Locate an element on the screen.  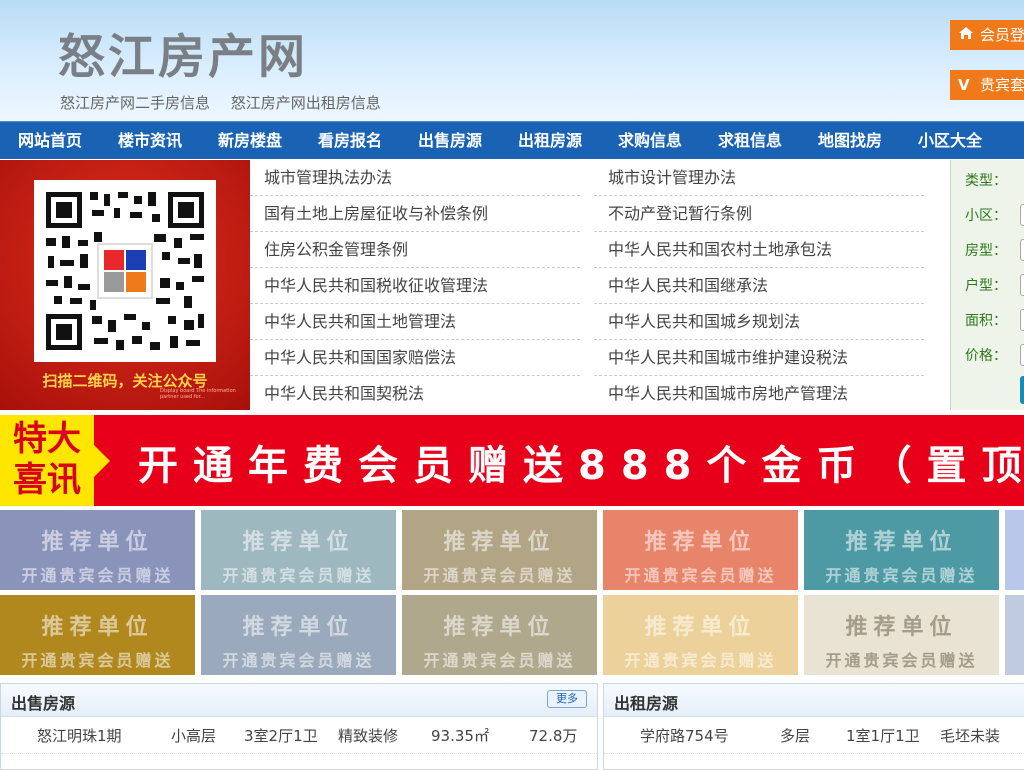
search-type-label: 类型： is located at coordinates (986, 181).